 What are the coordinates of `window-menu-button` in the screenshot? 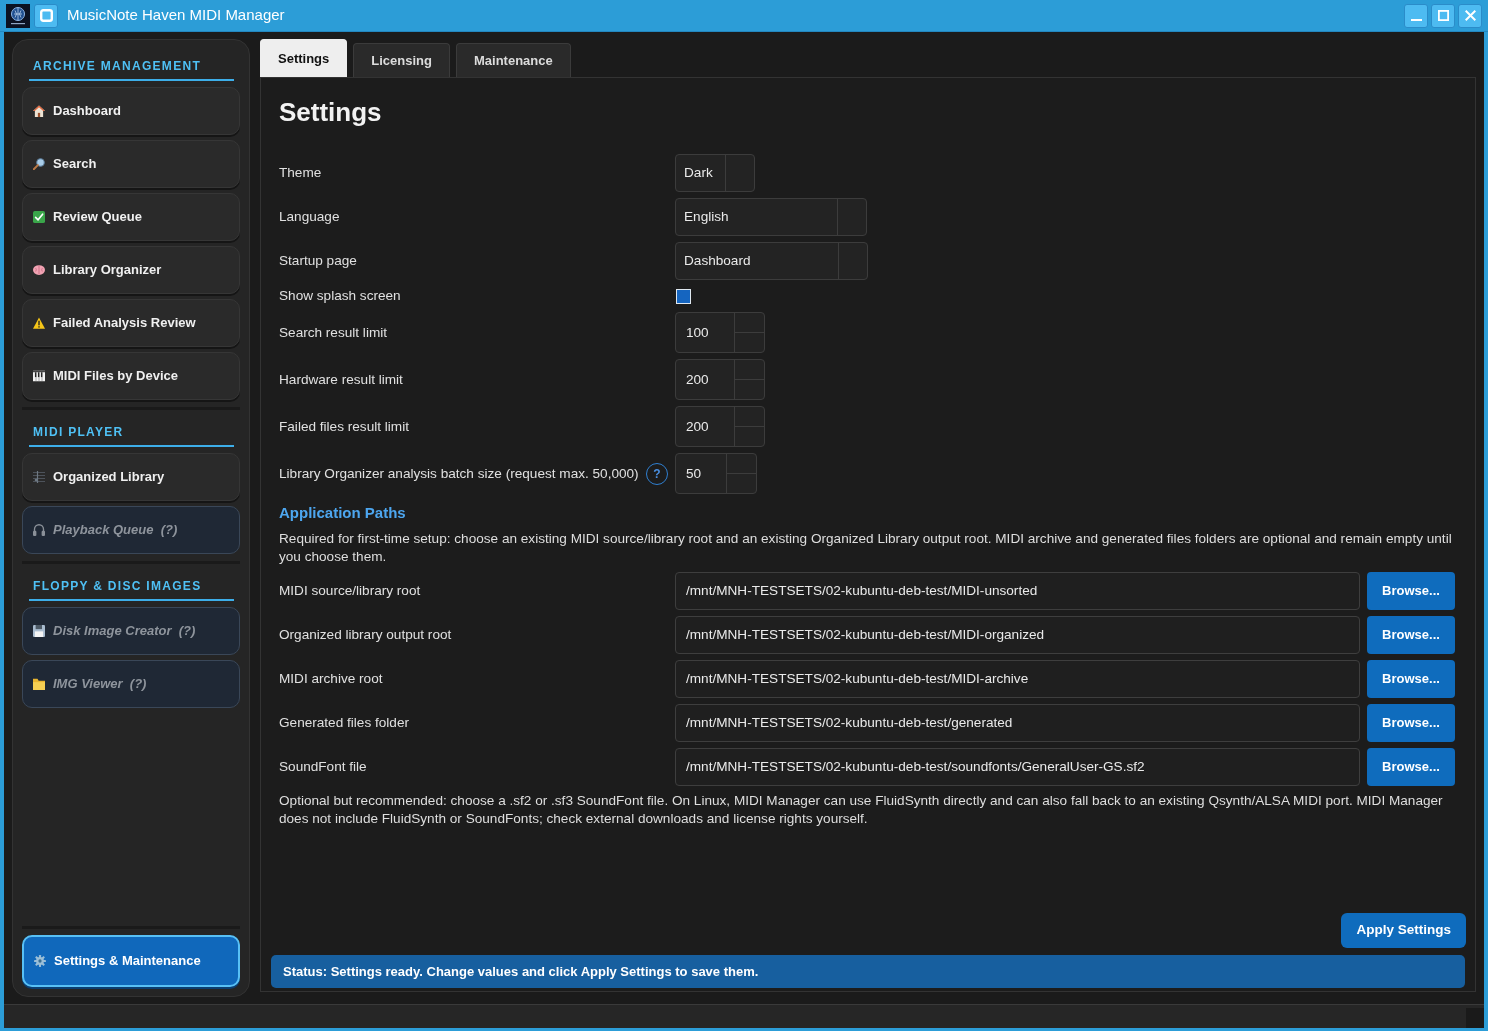 It's located at (46, 15).